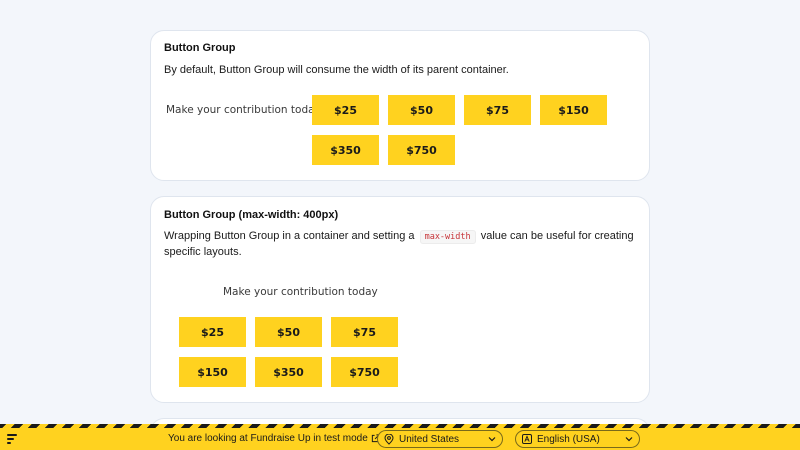  I want to click on fundraise-up-logo-icon, so click(12, 440).